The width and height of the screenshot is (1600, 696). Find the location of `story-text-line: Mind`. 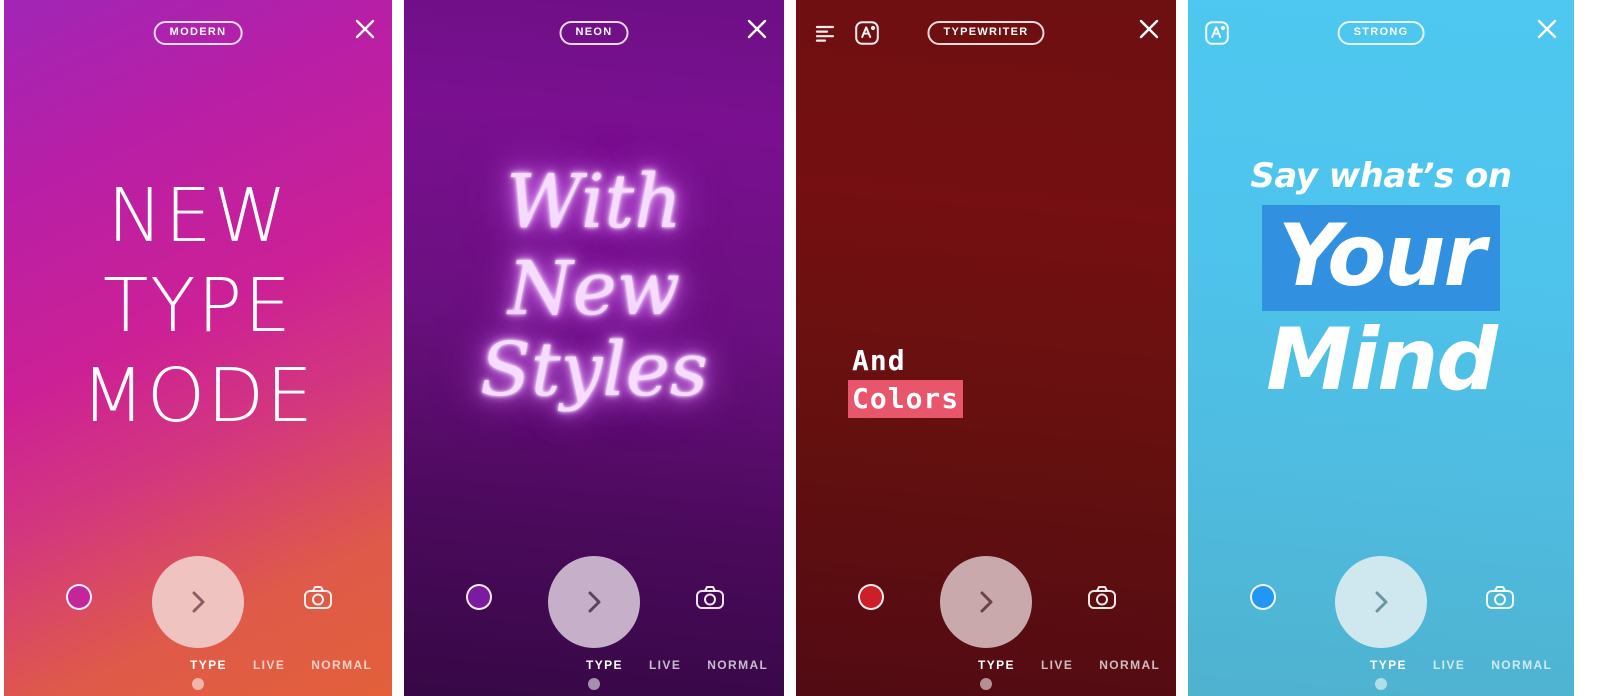

story-text-line: Mind is located at coordinates (1382, 359).